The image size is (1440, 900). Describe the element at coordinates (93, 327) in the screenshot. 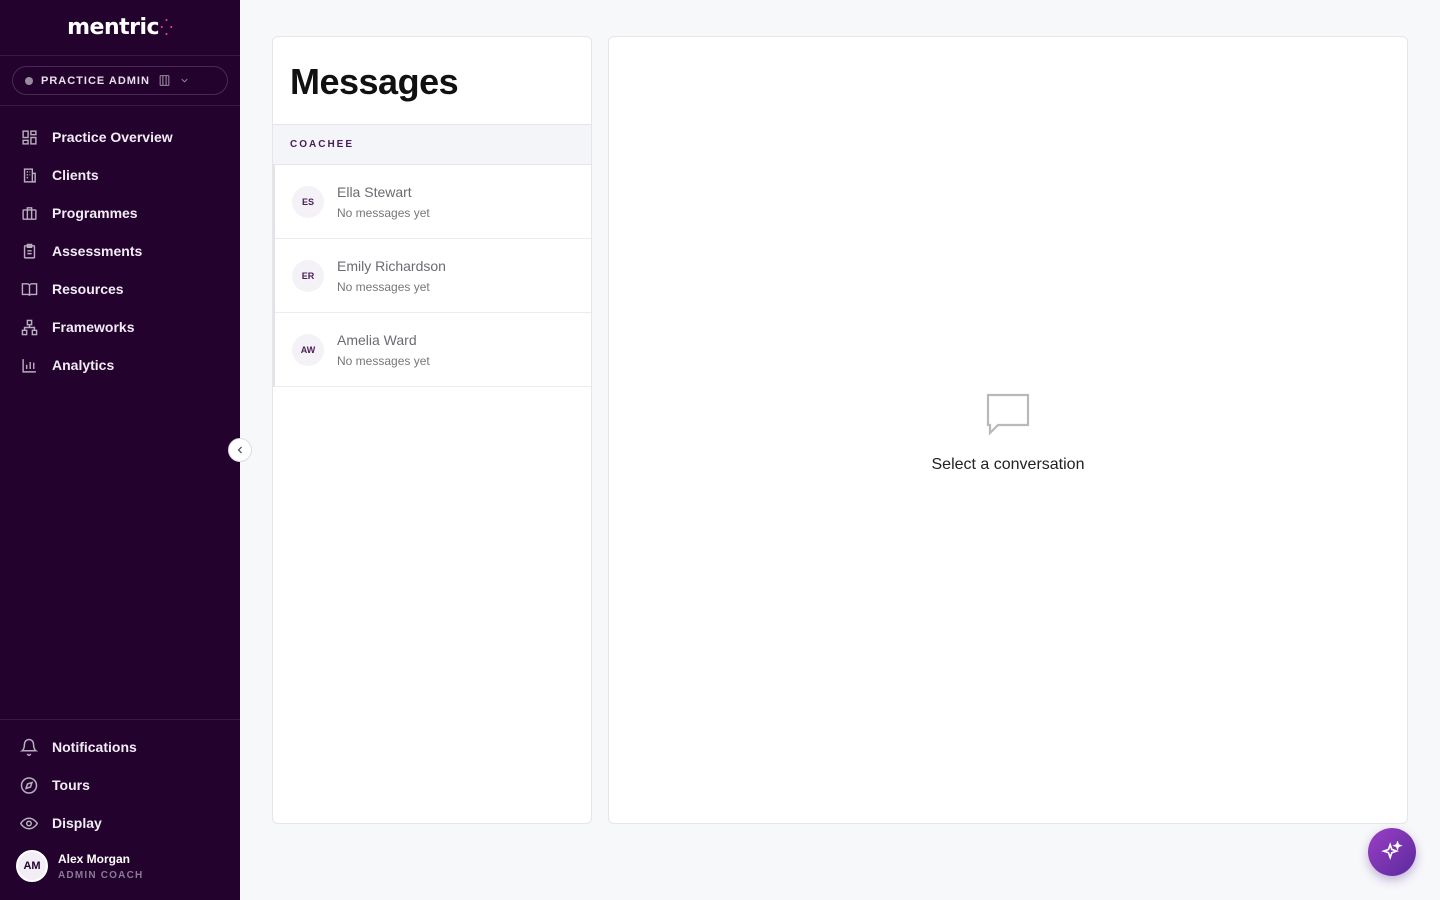

I see `sidebar-item-label: Frameworks` at that location.